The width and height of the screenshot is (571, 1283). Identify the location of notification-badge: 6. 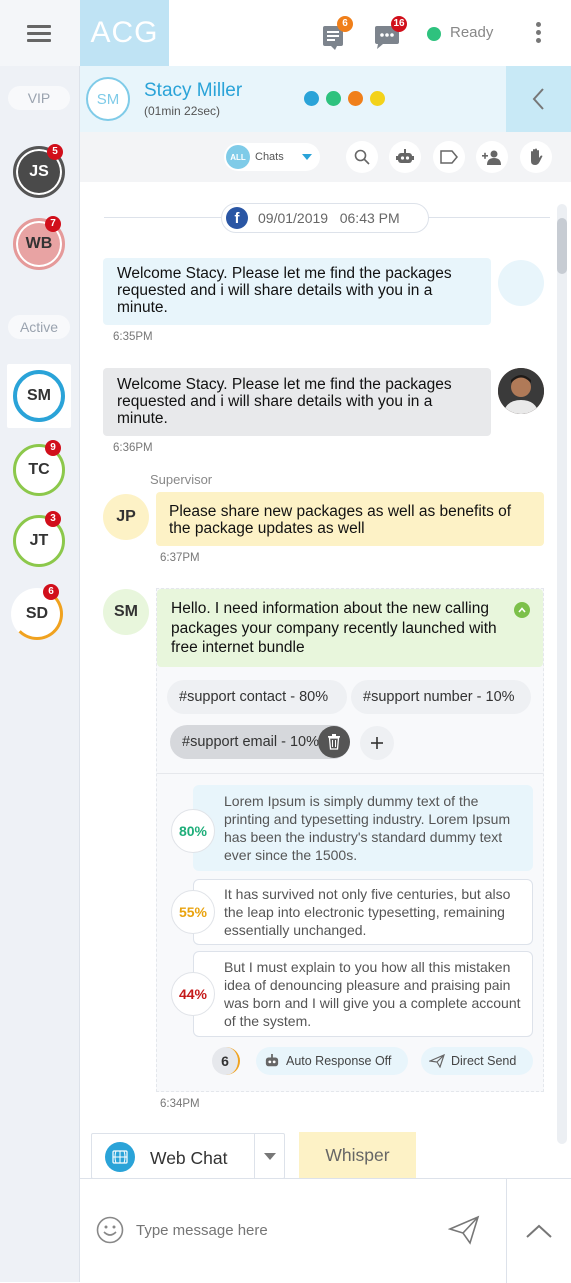
(345, 24).